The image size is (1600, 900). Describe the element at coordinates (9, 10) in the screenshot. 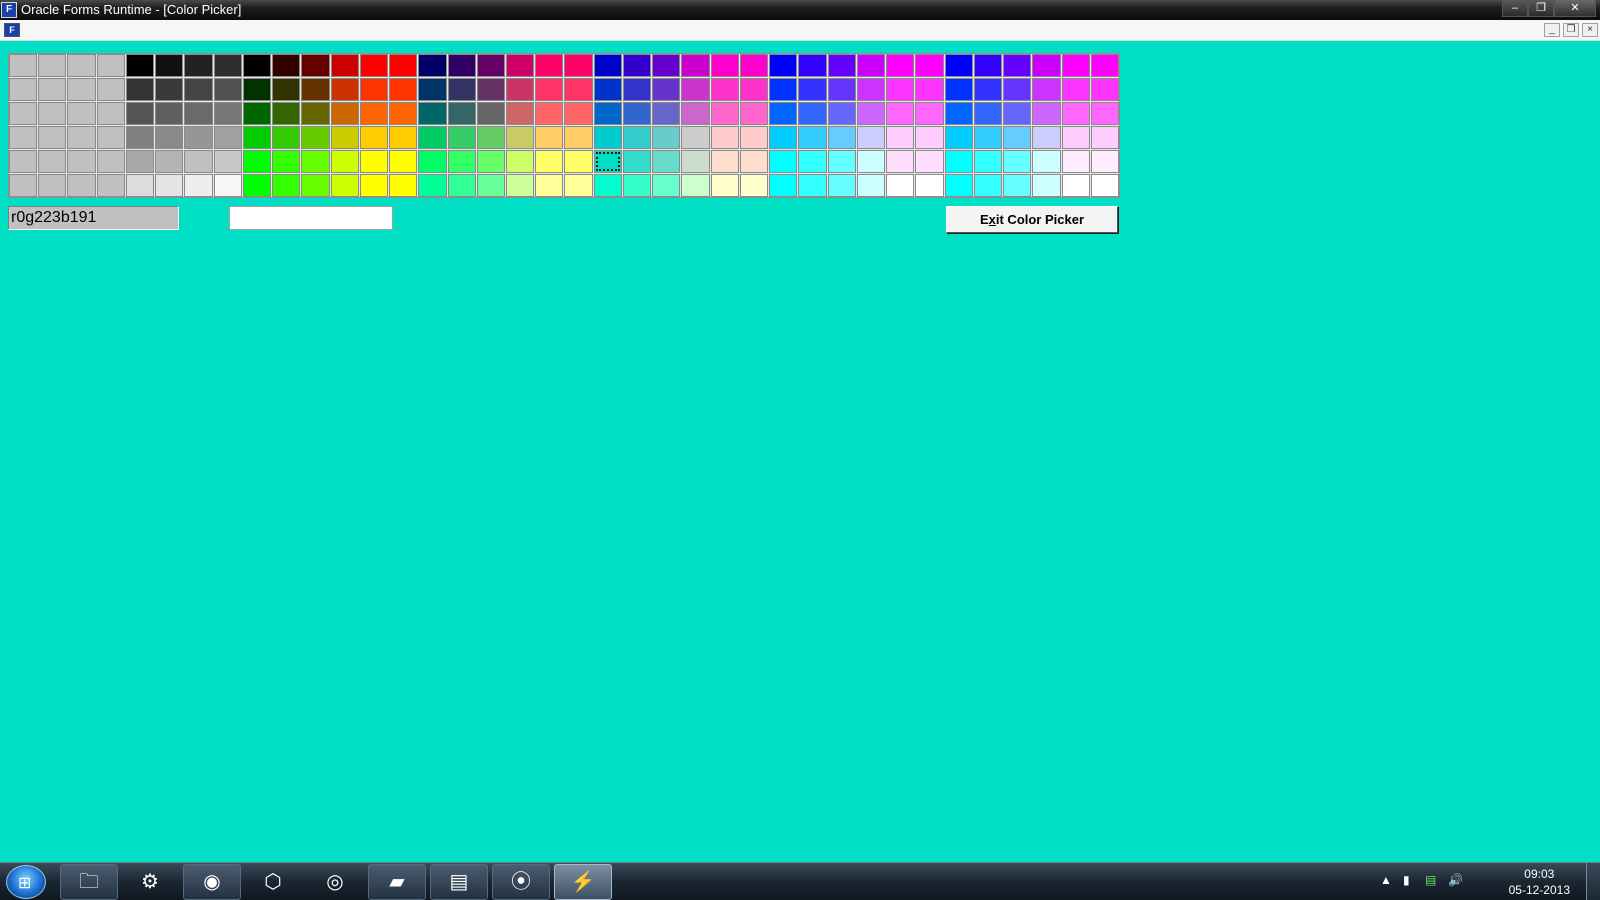

I see `oracle-forms-app-icon: F` at that location.